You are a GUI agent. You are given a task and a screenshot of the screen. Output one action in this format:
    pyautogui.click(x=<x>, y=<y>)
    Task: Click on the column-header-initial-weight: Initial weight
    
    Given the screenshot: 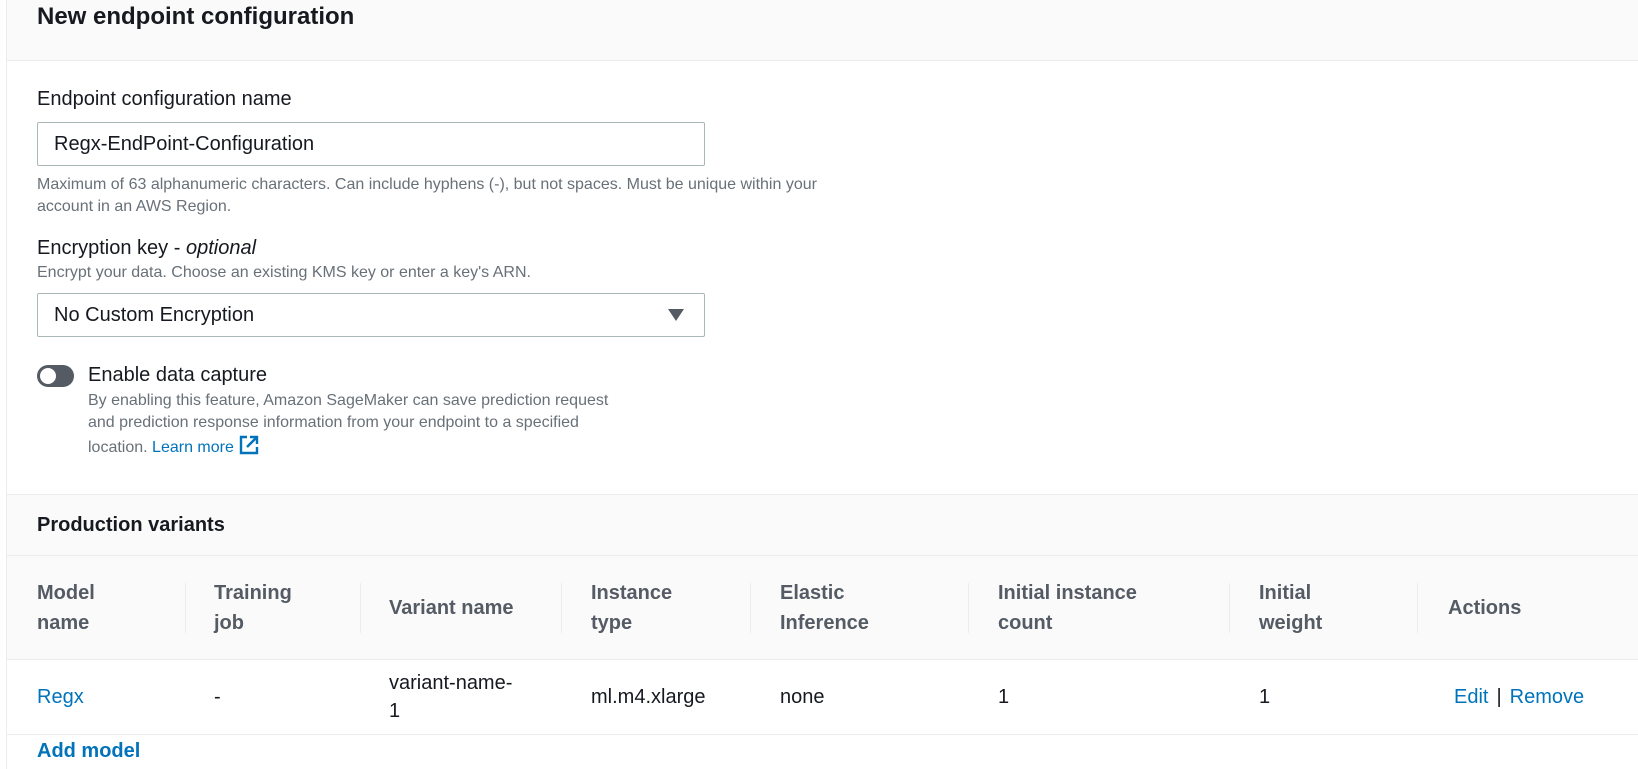 What is the action you would take?
    pyautogui.click(x=1339, y=608)
    